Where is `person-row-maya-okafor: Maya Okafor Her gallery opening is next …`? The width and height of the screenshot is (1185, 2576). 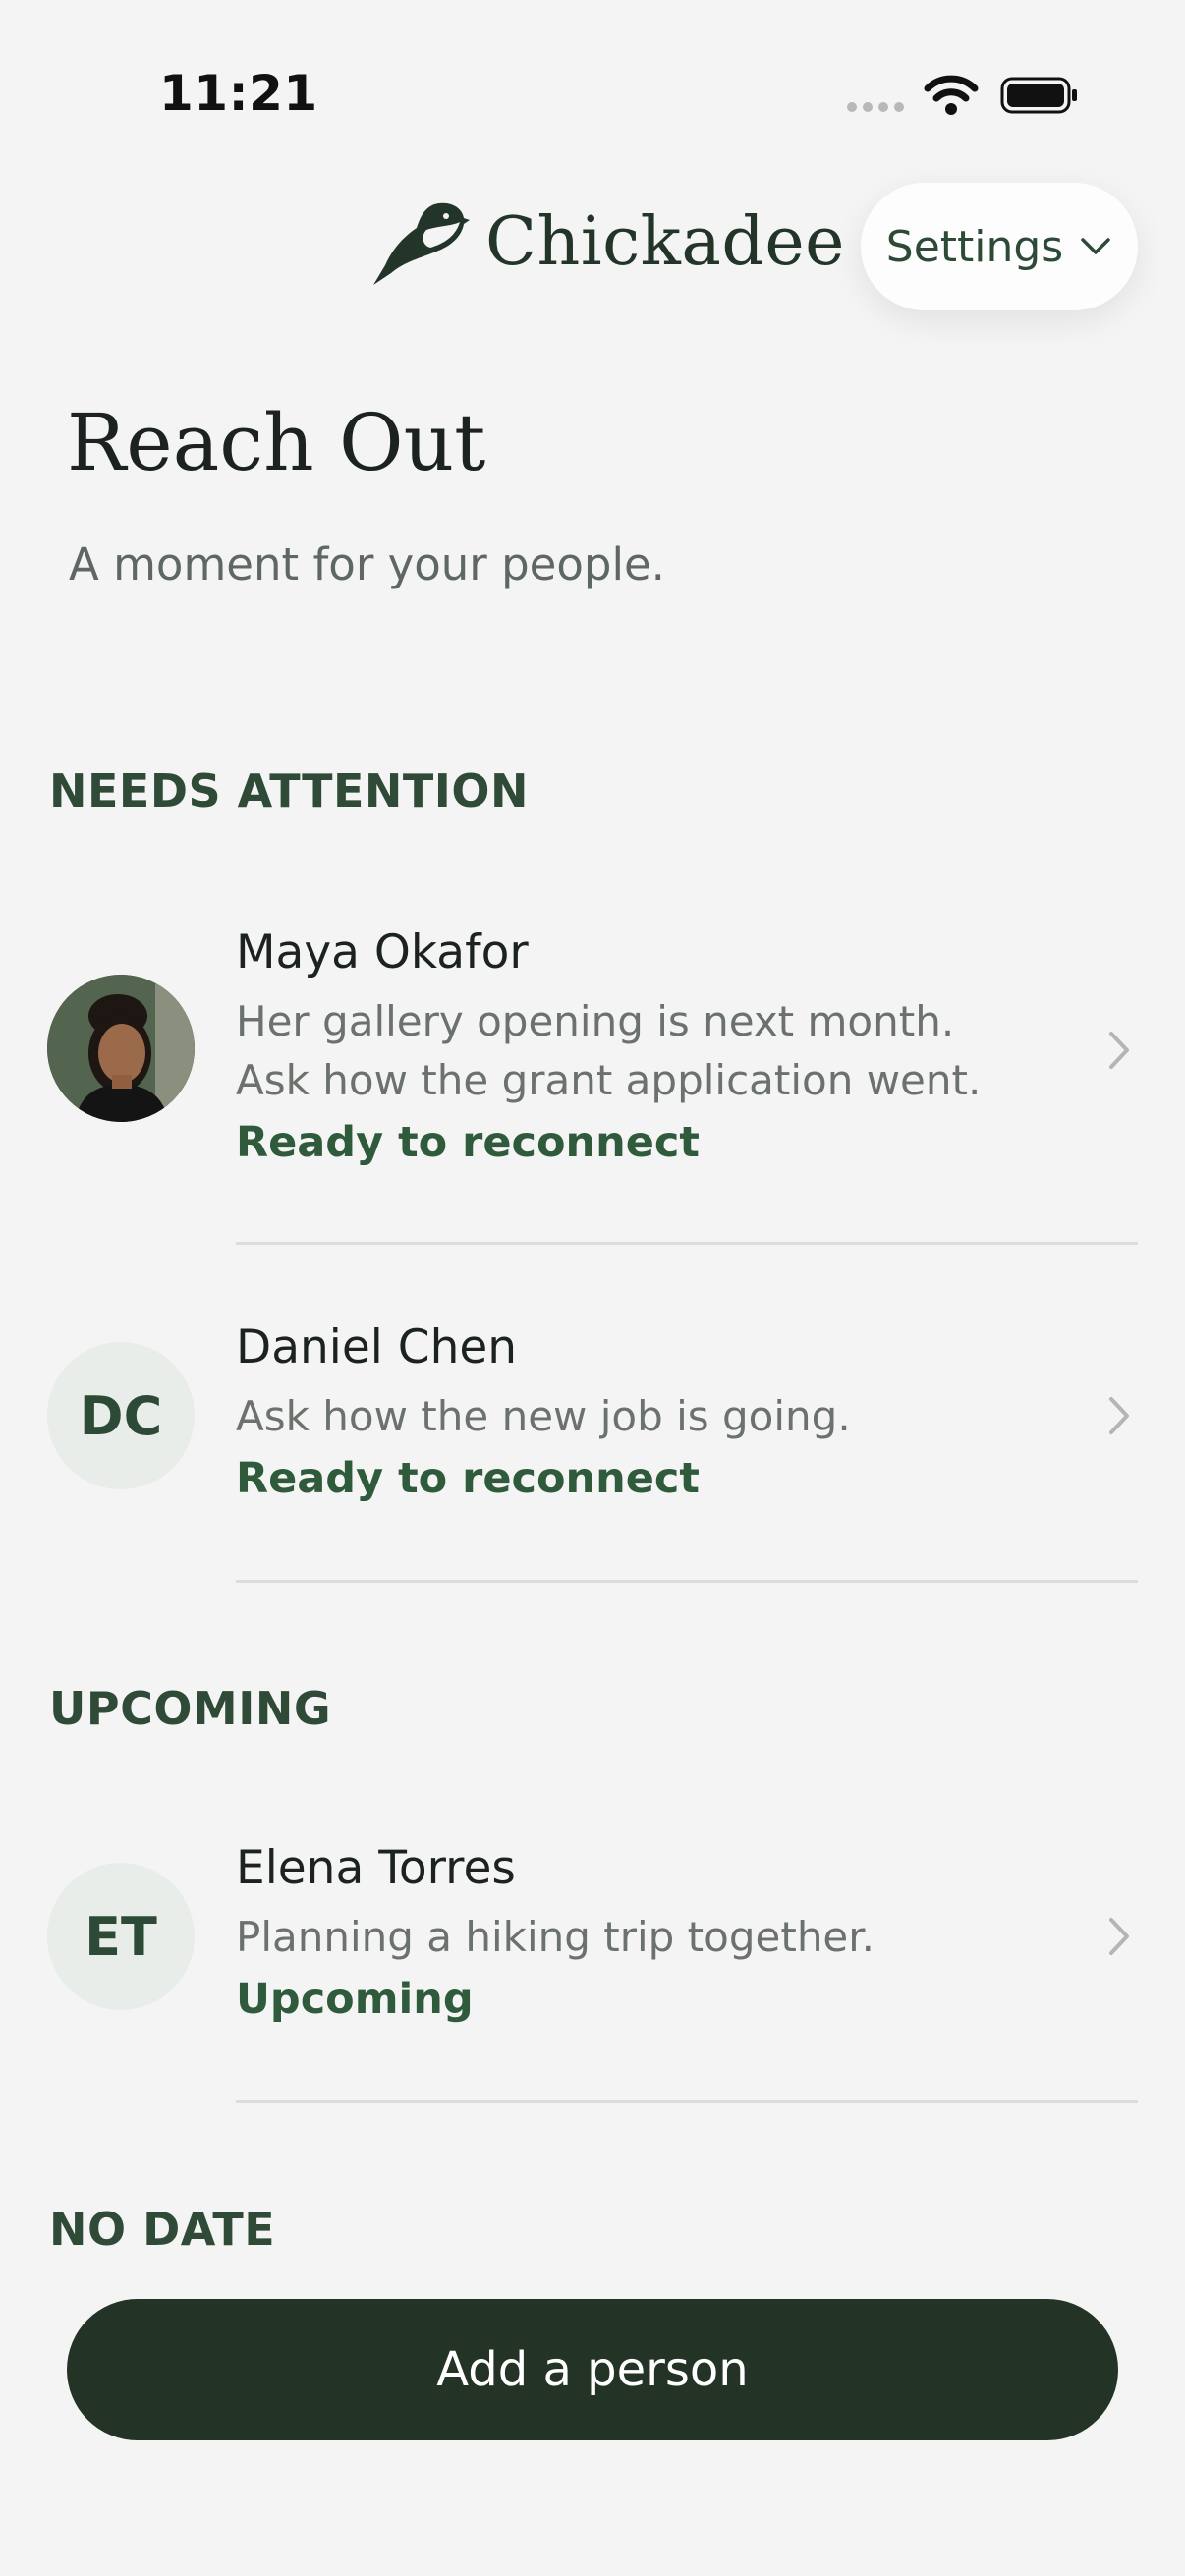
person-row-maya-okafor: Maya Okafor Her gallery opening is next … is located at coordinates (592, 1074).